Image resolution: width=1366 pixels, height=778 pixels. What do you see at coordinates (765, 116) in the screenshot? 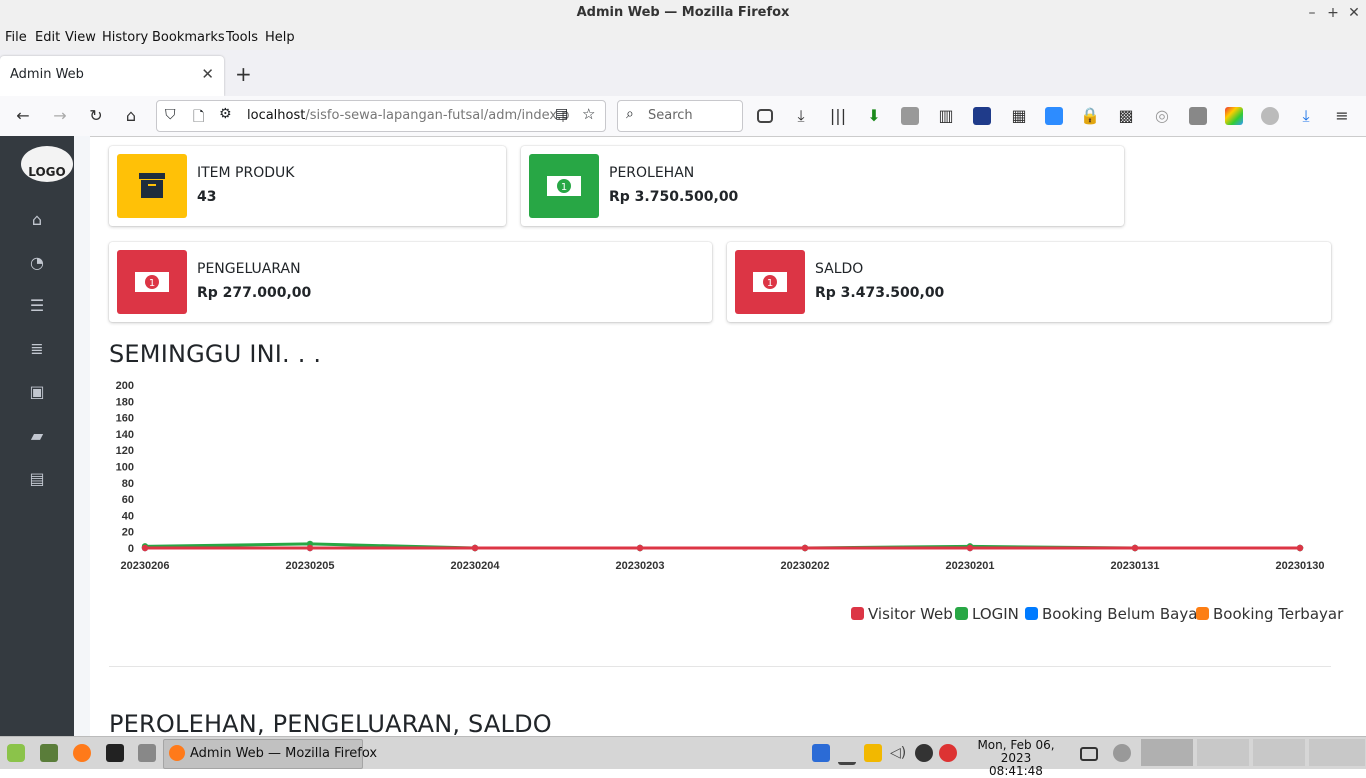
I see `pocket-icon` at bounding box center [765, 116].